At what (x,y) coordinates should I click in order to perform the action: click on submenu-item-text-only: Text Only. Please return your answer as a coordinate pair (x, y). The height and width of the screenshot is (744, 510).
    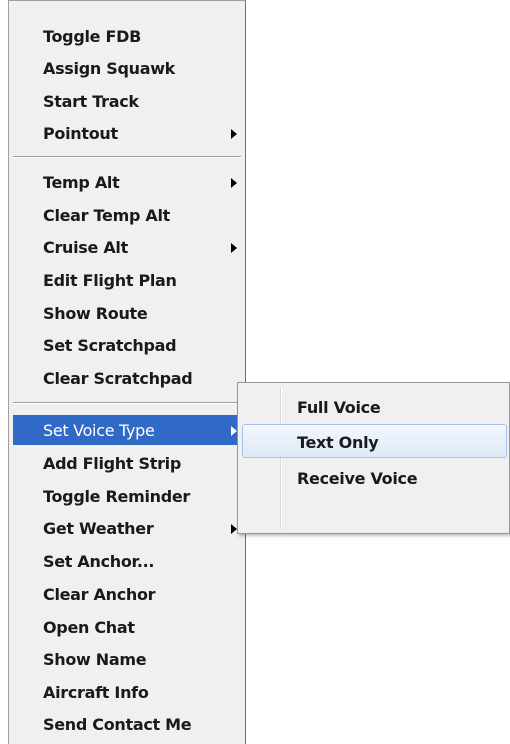
    Looking at the image, I should click on (374, 441).